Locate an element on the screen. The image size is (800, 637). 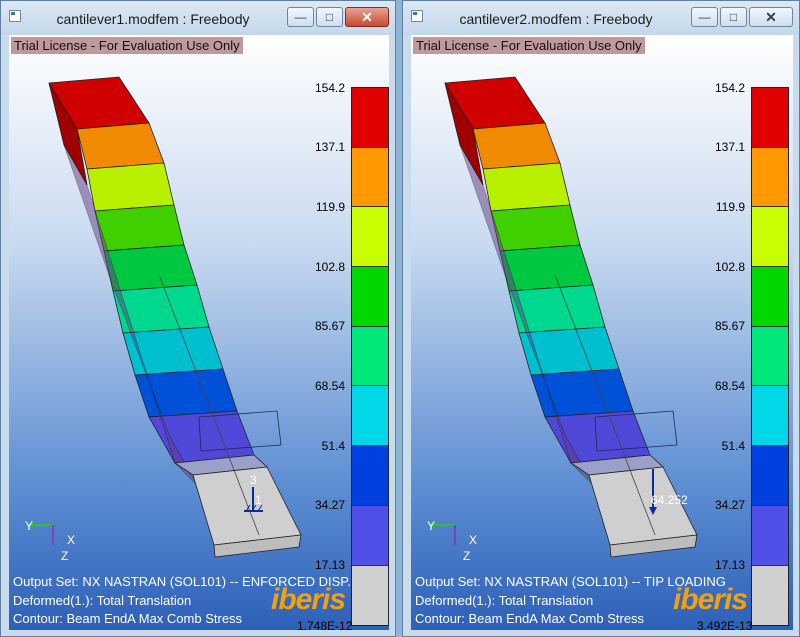
window-title: cantilever1.modfem : Freebody is located at coordinates (153, 19).